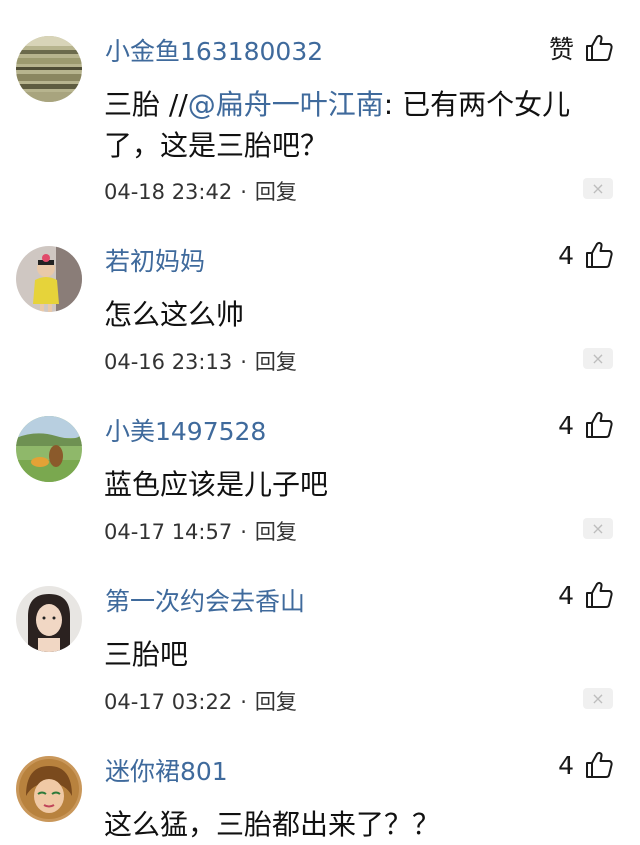 This screenshot has height=845, width=640. What do you see at coordinates (168, 702) in the screenshot?
I see `timestamp: 04-17 03:22` at bounding box center [168, 702].